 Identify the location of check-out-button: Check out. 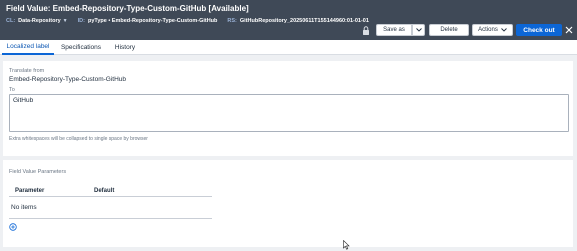
(539, 30).